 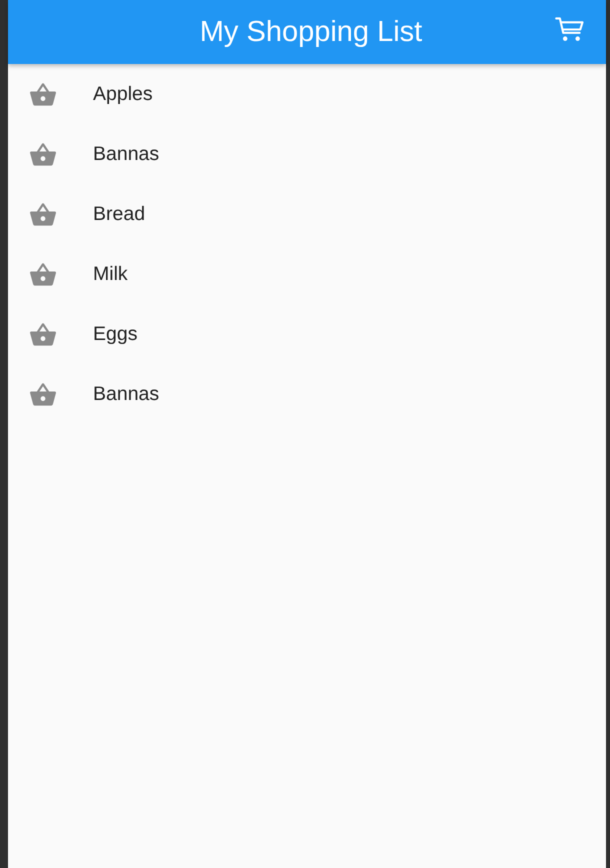 What do you see at coordinates (110, 274) in the screenshot?
I see `item-label: Milk` at bounding box center [110, 274].